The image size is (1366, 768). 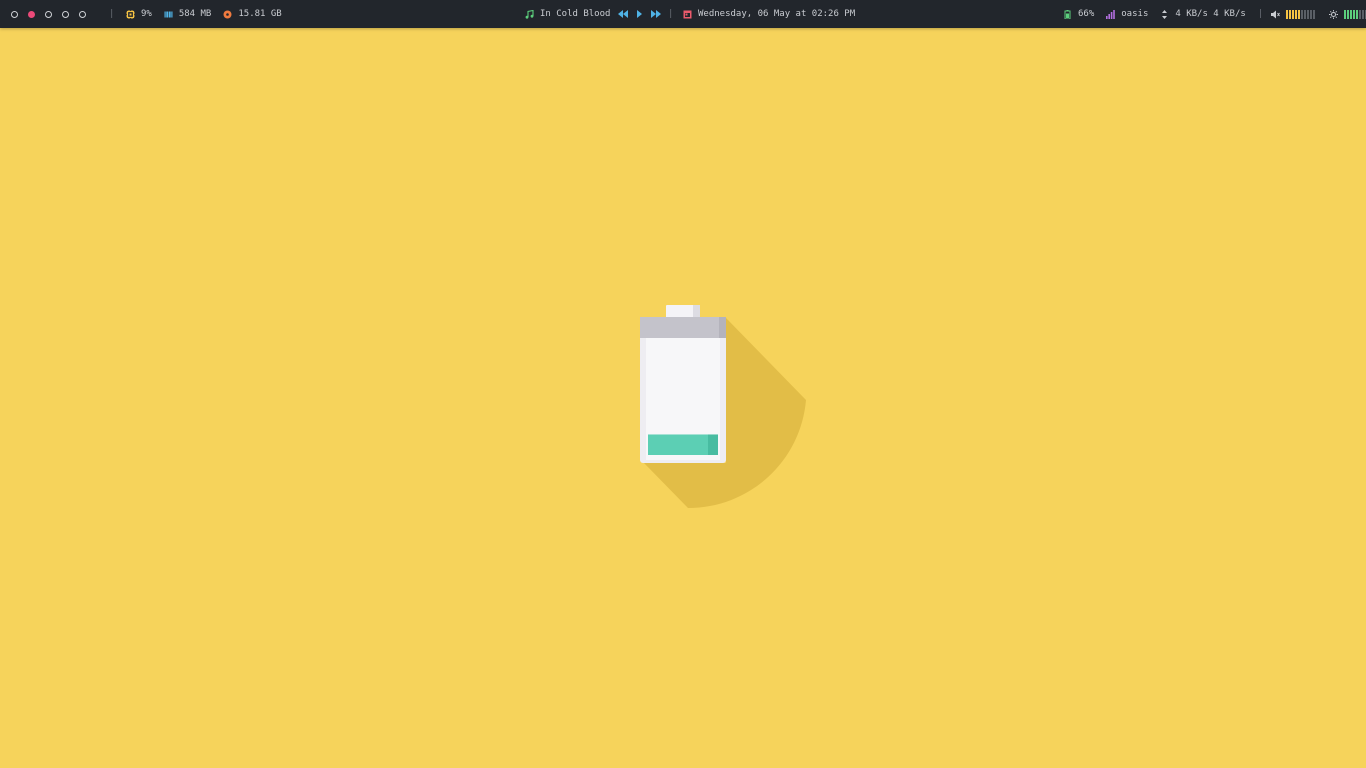 What do you see at coordinates (1067, 14) in the screenshot?
I see `battery-icon` at bounding box center [1067, 14].